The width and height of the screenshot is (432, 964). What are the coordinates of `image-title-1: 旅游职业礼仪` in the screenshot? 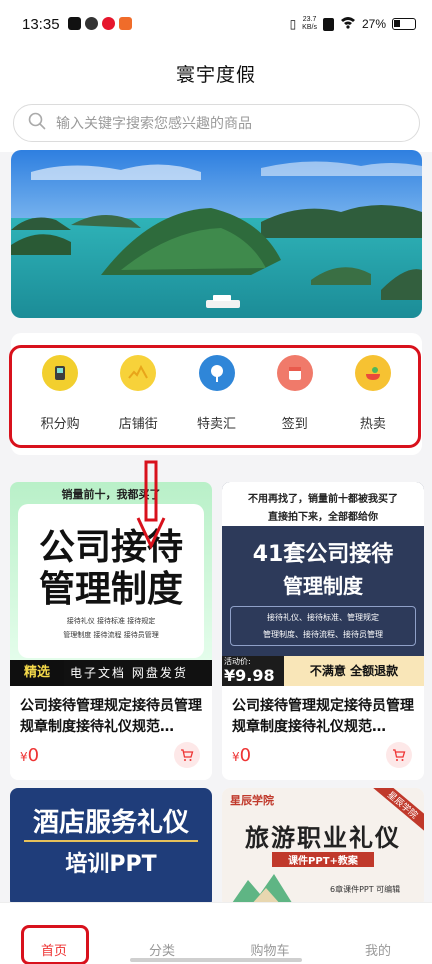 It's located at (323, 838).